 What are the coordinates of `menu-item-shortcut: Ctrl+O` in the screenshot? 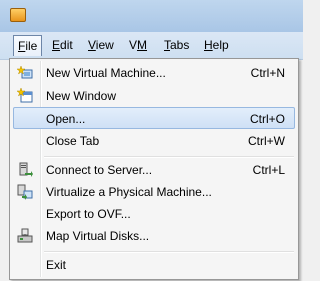 It's located at (267, 119).